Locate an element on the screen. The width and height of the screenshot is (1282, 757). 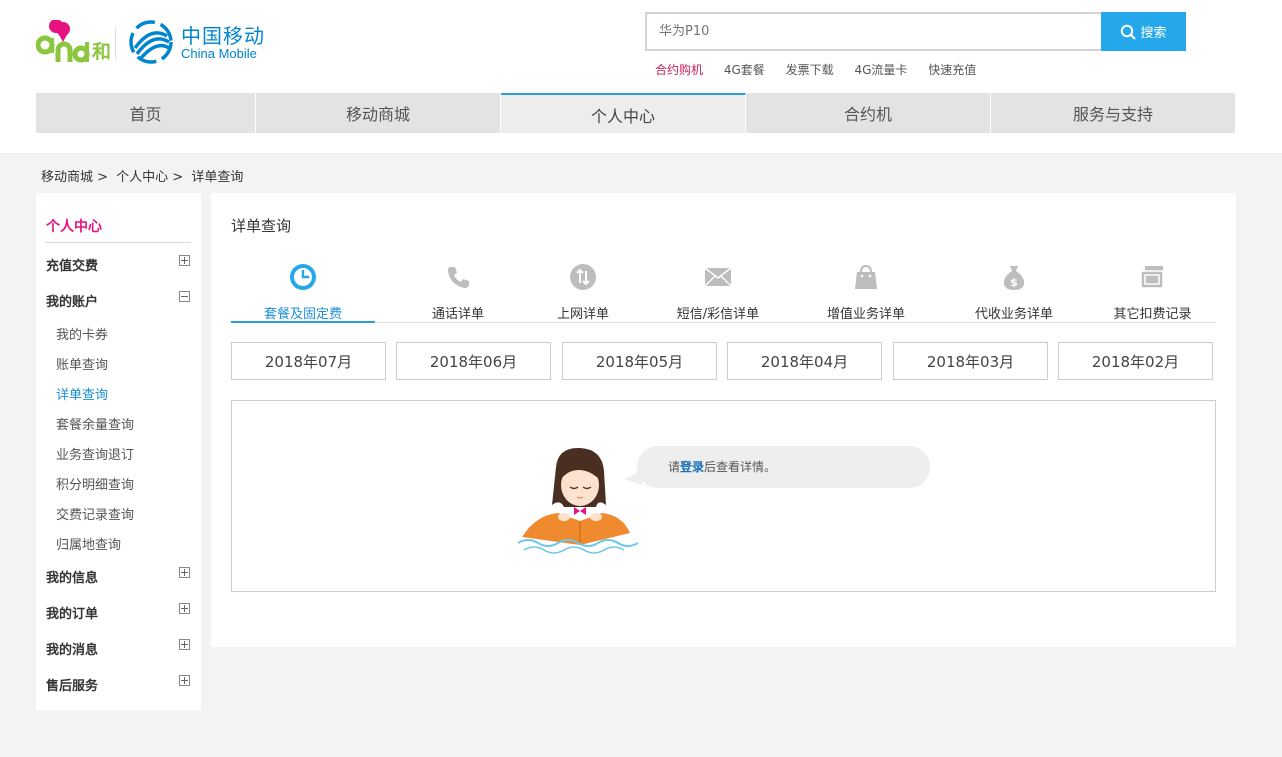
search-button: 搜索 is located at coordinates (1143, 31).